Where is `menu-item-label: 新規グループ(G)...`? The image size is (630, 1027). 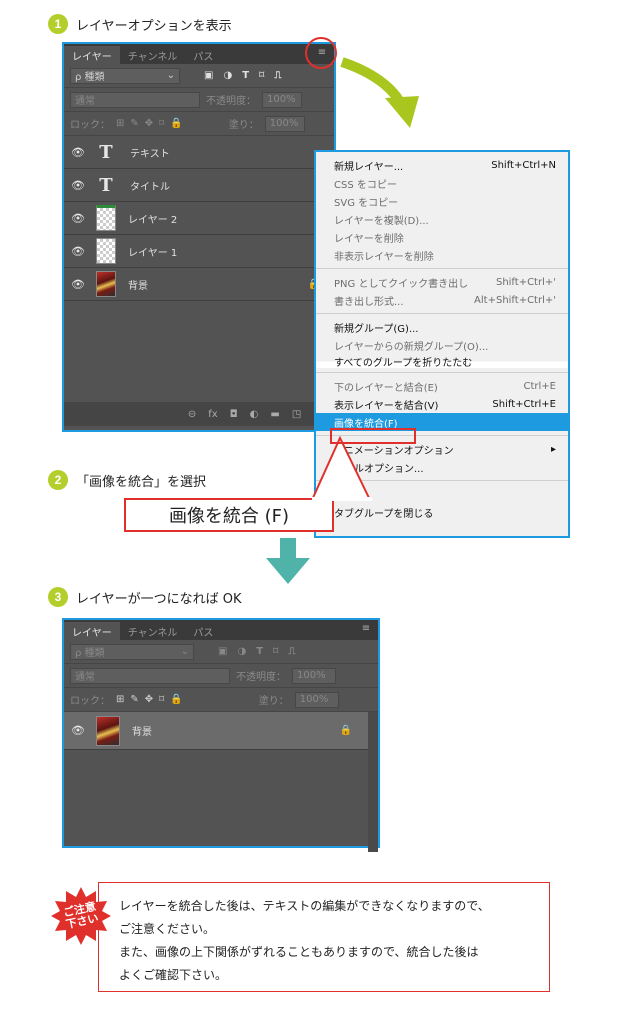 menu-item-label: 新規グループ(G)... is located at coordinates (376, 329).